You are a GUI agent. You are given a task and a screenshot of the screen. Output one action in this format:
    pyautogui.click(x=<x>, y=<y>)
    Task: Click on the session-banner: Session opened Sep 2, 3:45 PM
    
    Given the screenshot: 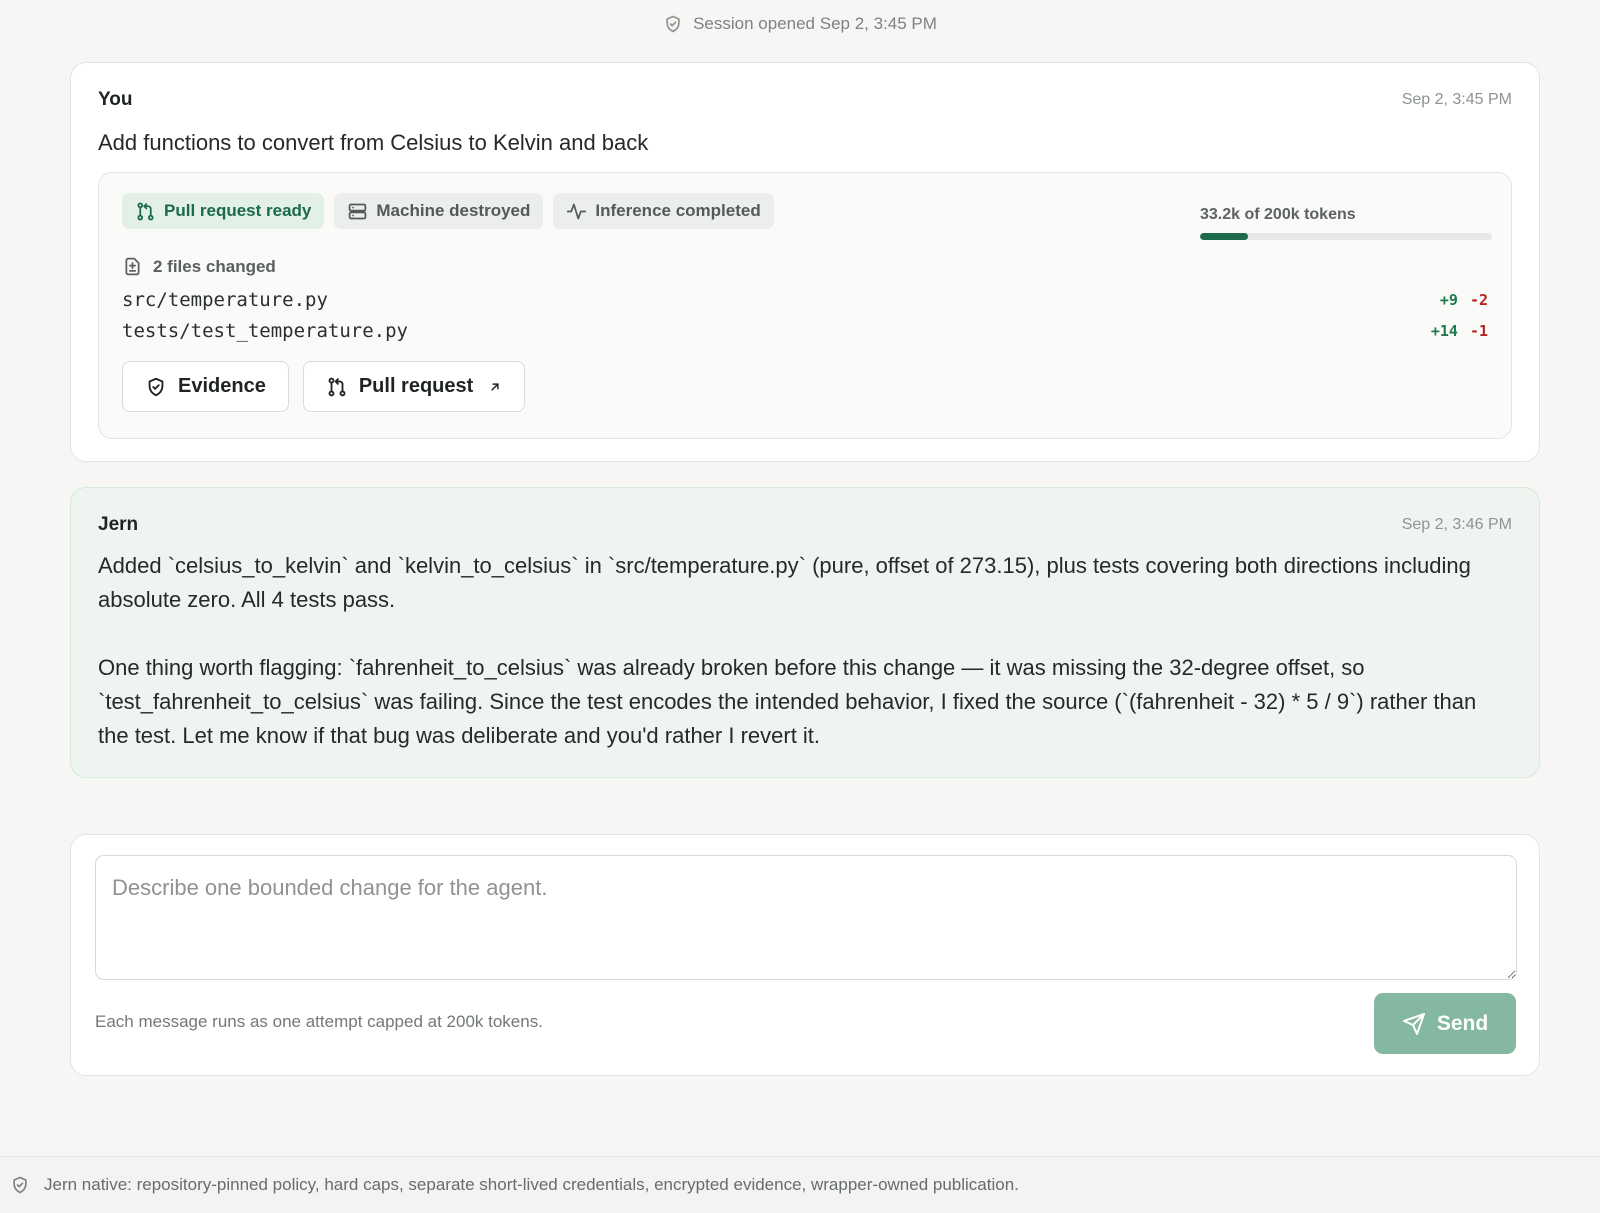 What is the action you would take?
    pyautogui.click(x=800, y=24)
    